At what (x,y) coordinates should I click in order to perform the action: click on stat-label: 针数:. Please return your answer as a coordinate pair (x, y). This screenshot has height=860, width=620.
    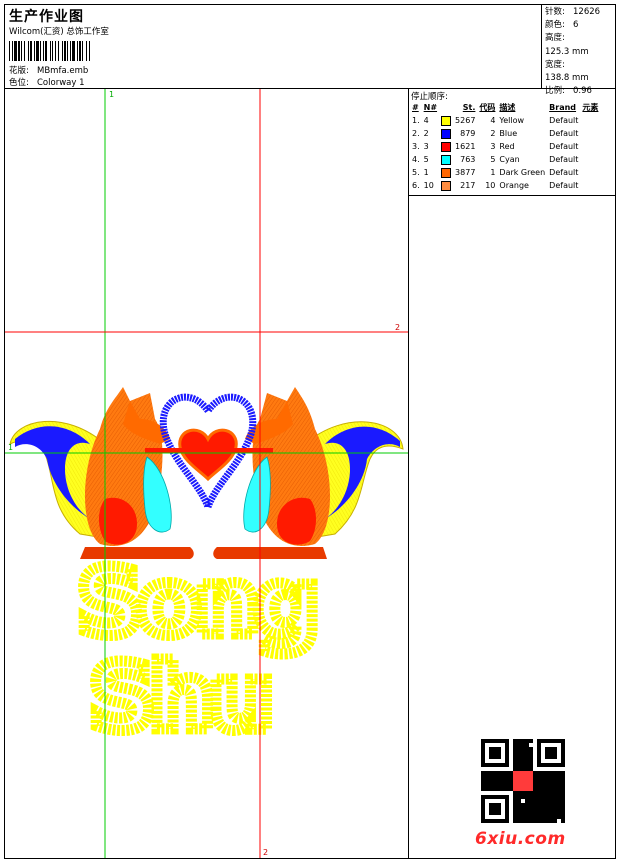
    Looking at the image, I should click on (555, 12).